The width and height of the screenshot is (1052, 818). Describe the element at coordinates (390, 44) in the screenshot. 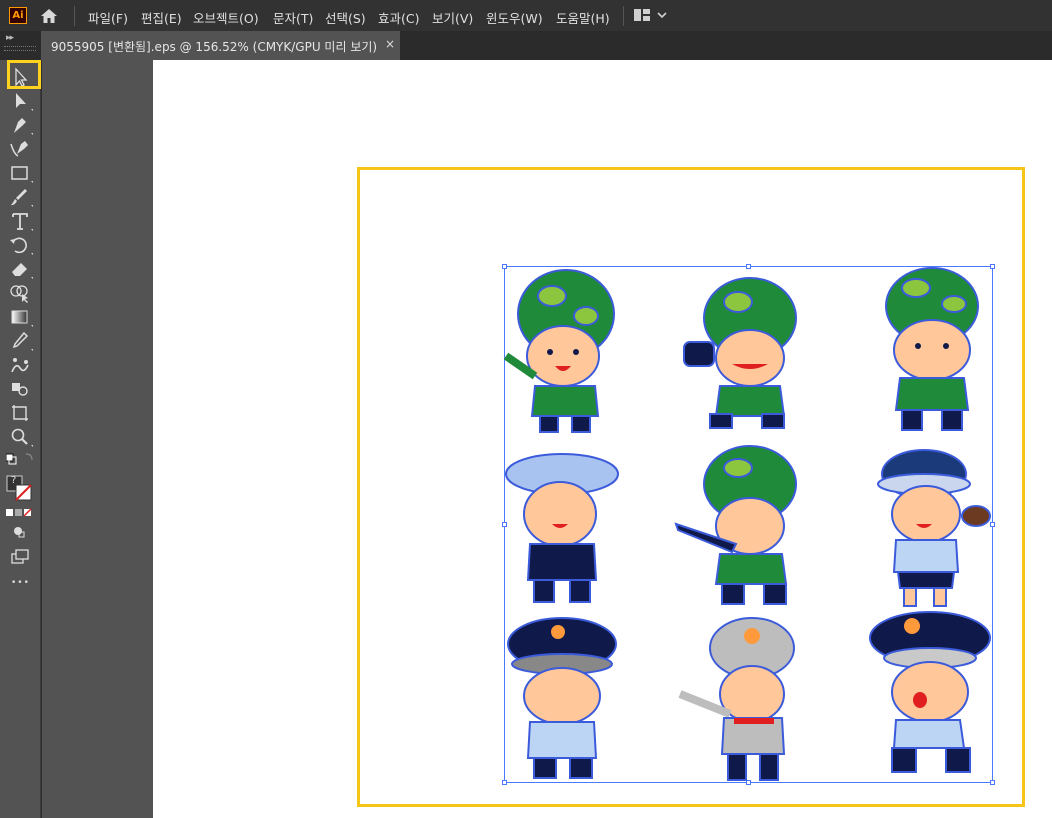

I see `close-icon: ×` at that location.